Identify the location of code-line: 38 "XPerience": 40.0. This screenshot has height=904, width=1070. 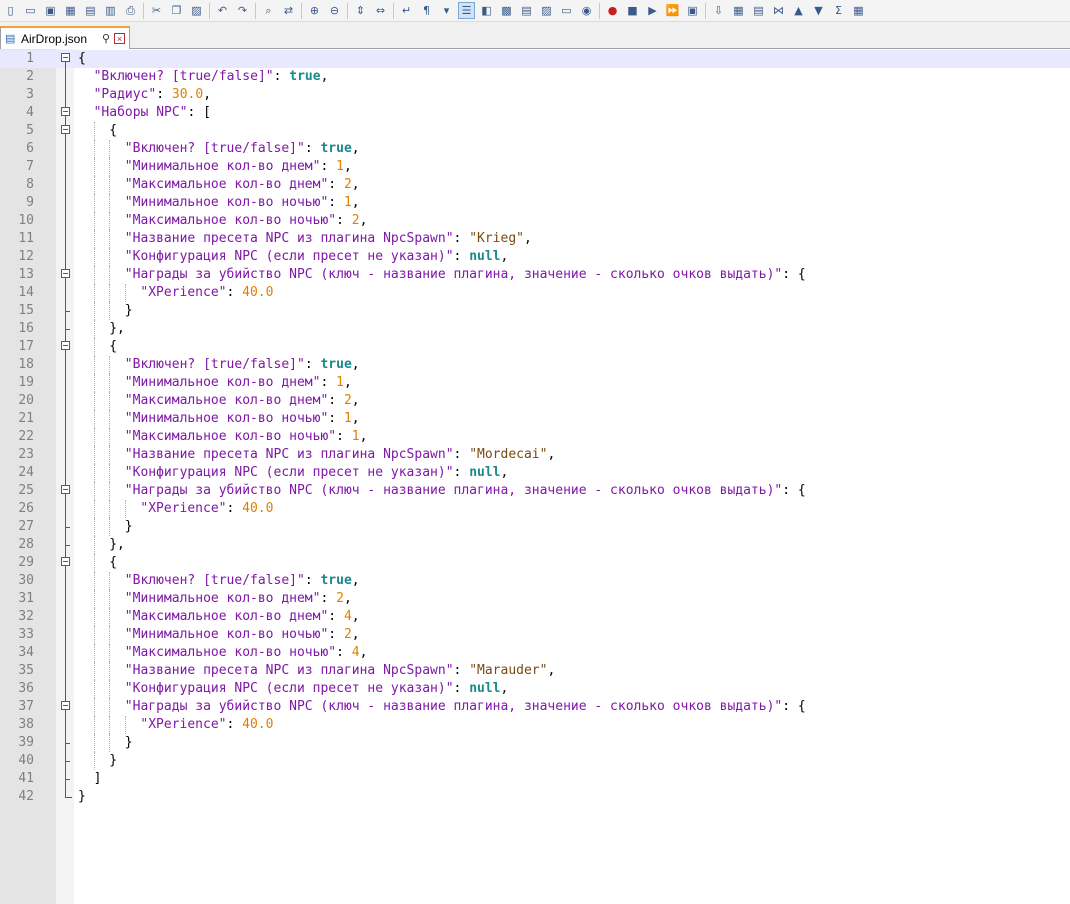
(535, 725).